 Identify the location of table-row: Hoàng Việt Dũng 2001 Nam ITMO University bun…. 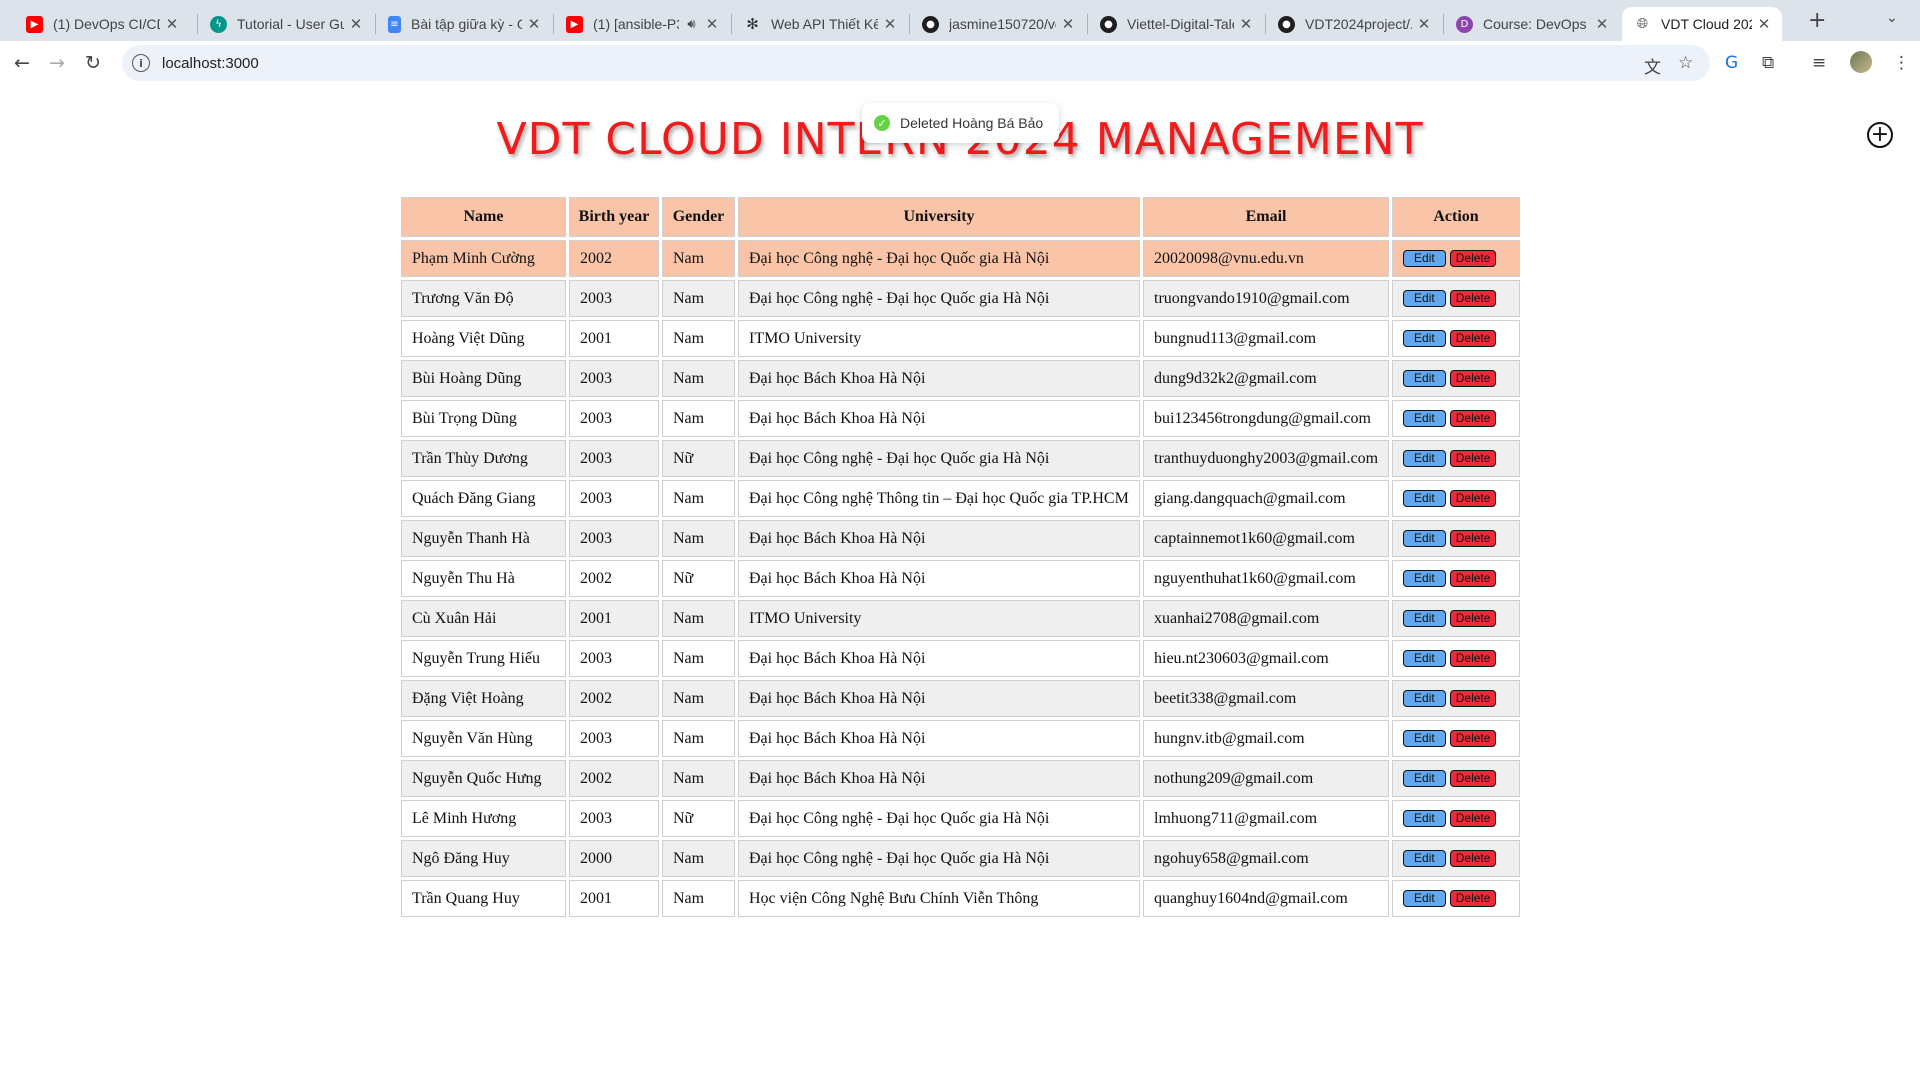
(961, 338).